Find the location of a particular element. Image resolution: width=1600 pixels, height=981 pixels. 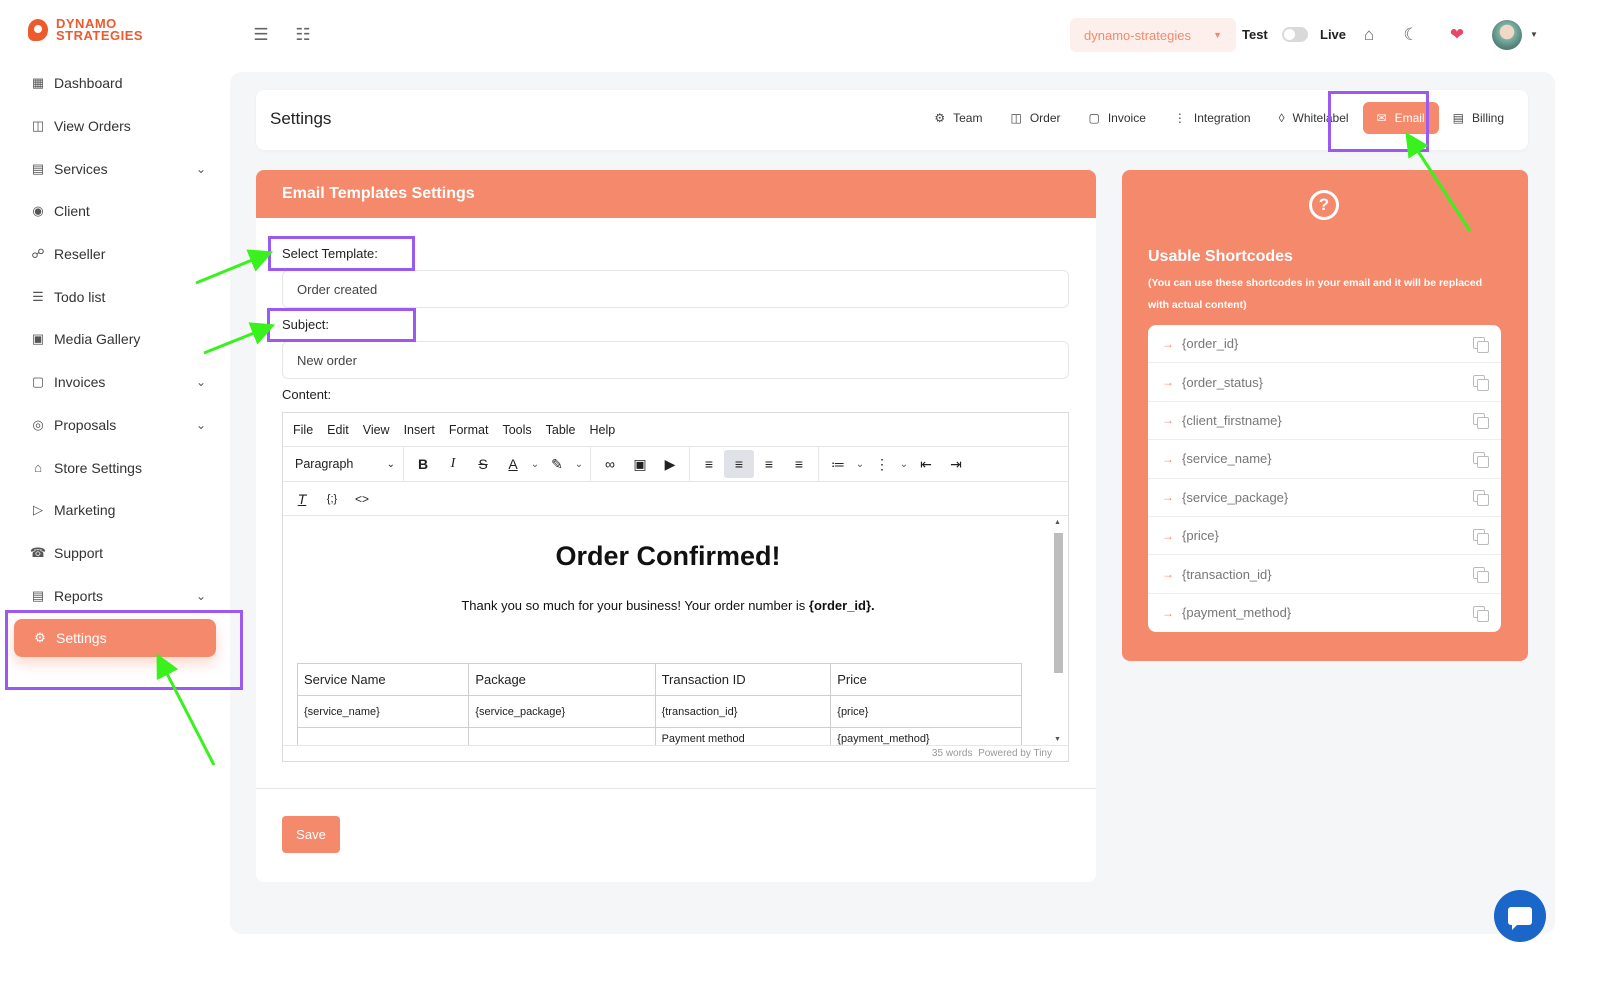

word-count: 35 words is located at coordinates (952, 753).